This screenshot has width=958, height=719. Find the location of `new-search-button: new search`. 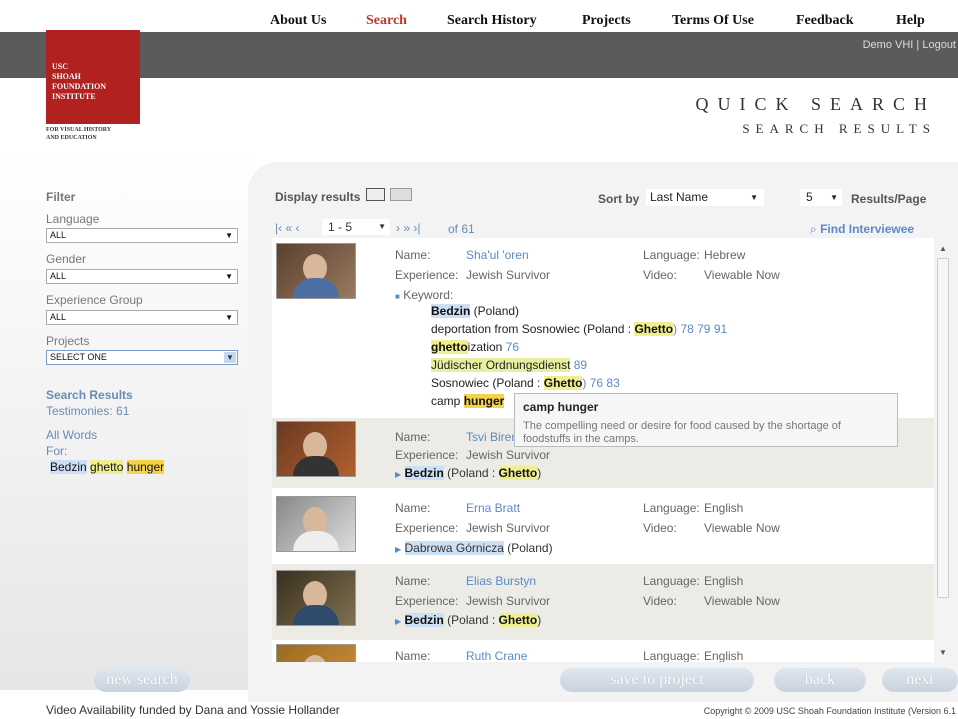

new-search-button: new search is located at coordinates (142, 680).